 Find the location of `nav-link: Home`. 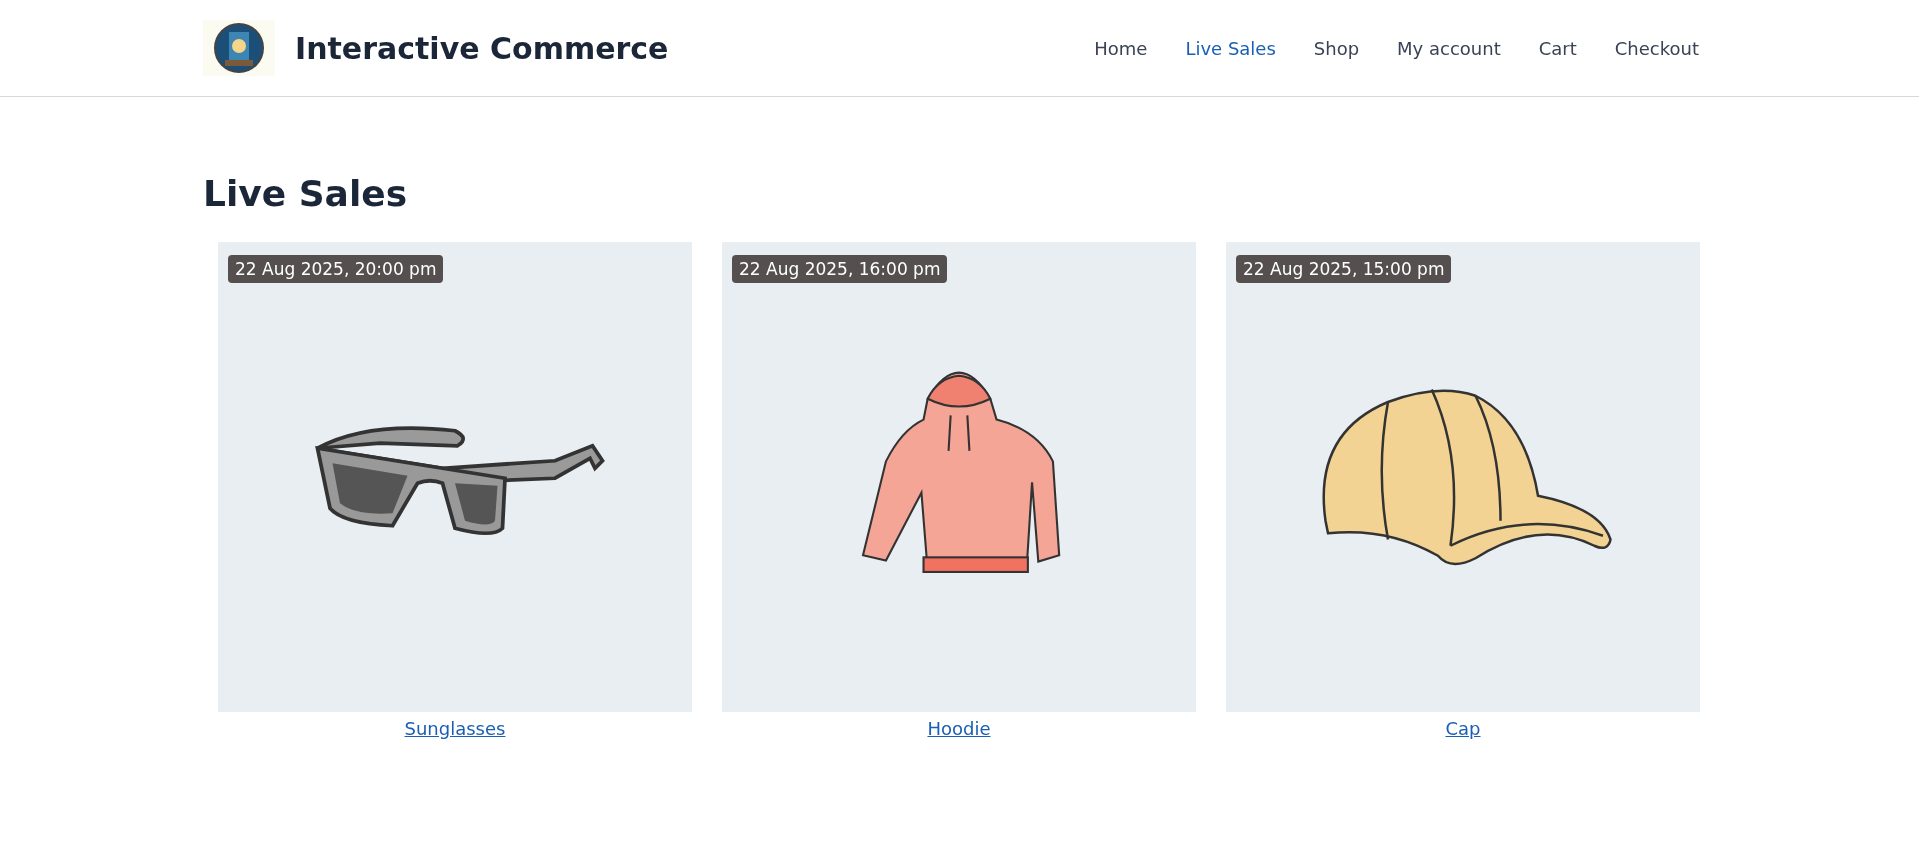

nav-link: Home is located at coordinates (1121, 48).